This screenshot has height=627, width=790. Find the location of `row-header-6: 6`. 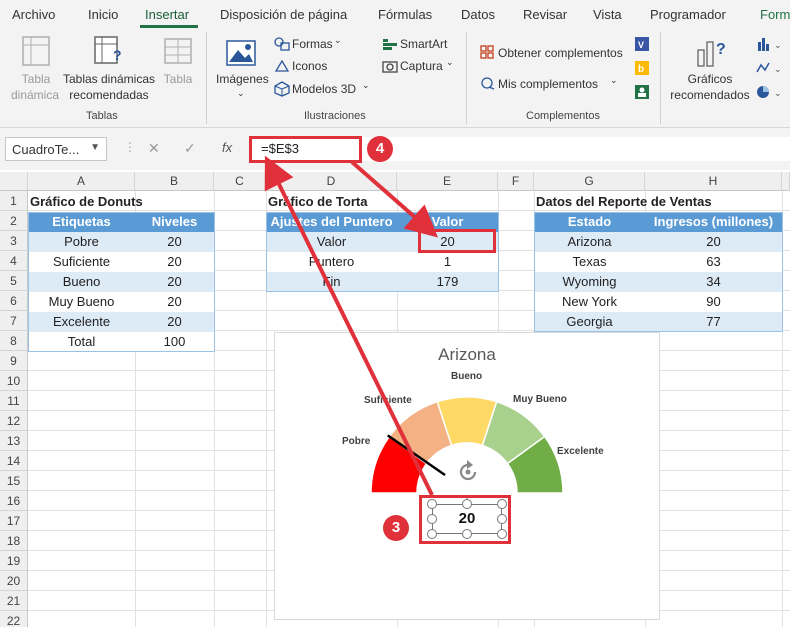

row-header-6: 6 is located at coordinates (14, 301).